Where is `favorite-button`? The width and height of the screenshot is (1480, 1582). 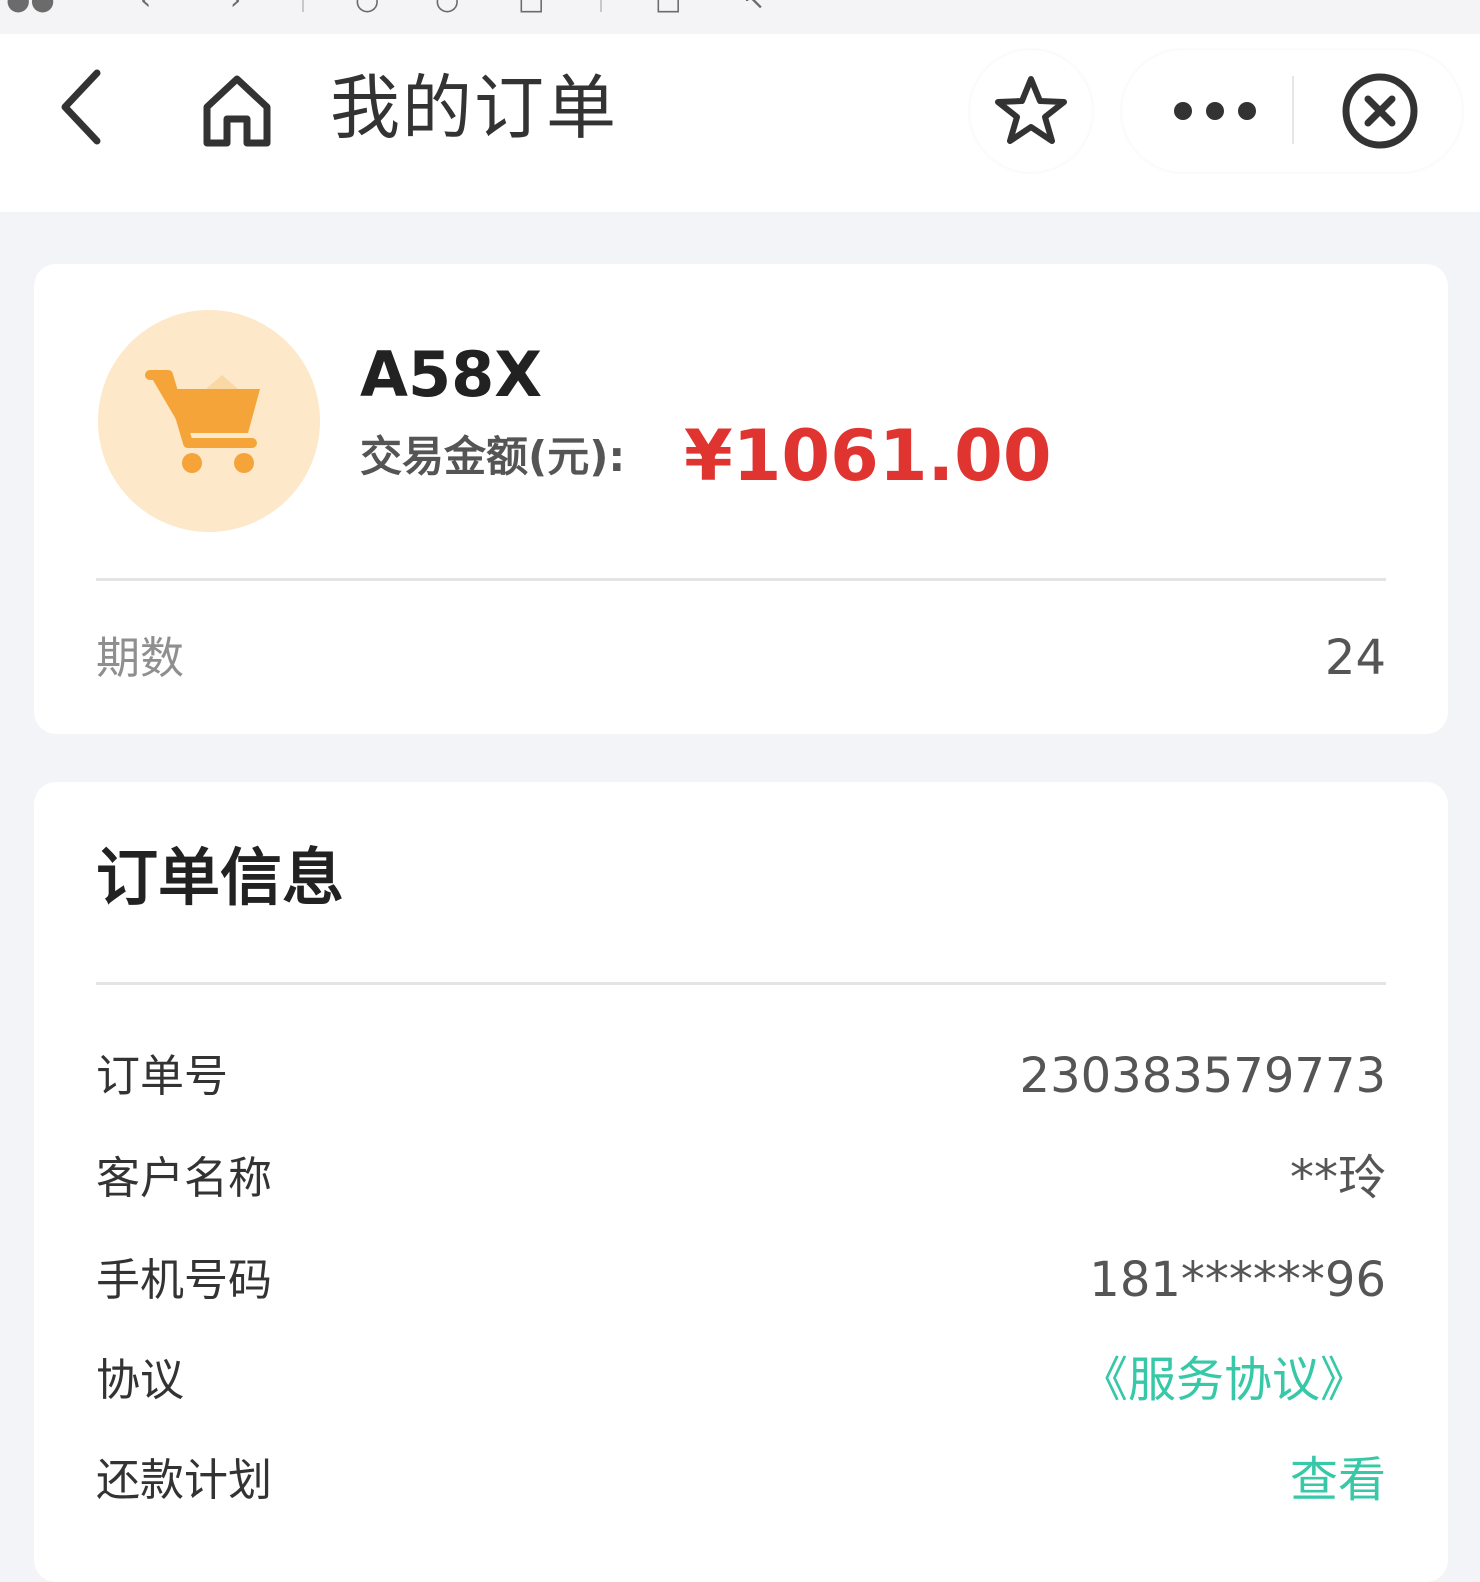 favorite-button is located at coordinates (1031, 111).